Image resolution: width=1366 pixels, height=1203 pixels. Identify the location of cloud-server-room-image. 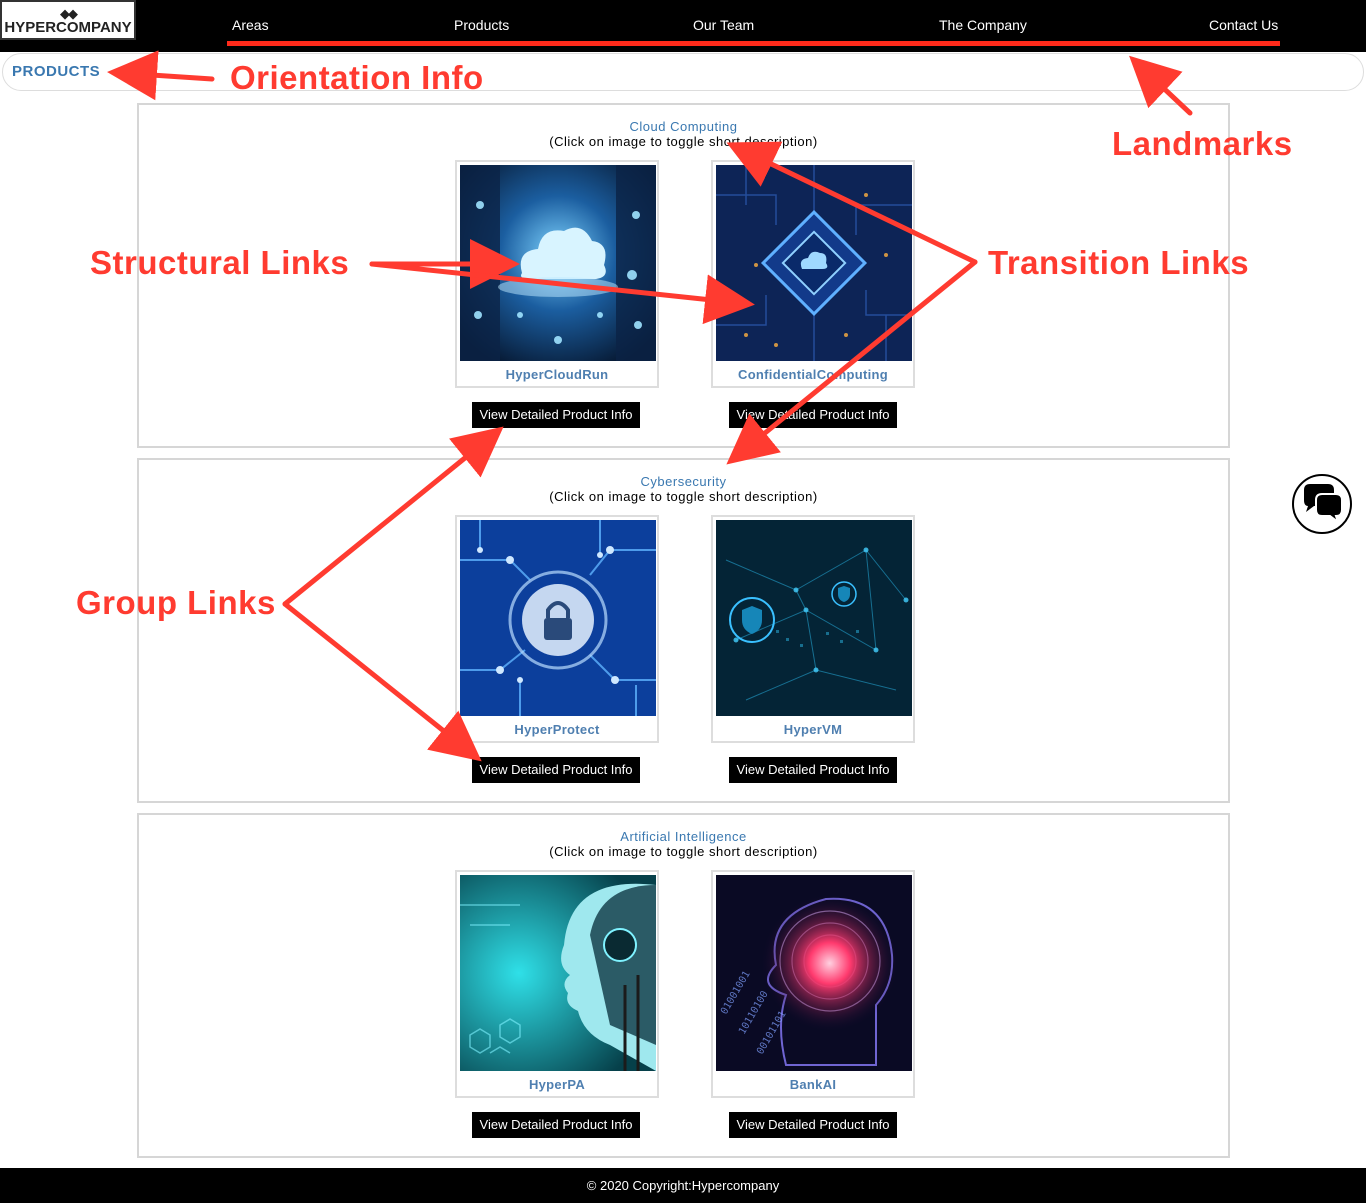
(558, 263).